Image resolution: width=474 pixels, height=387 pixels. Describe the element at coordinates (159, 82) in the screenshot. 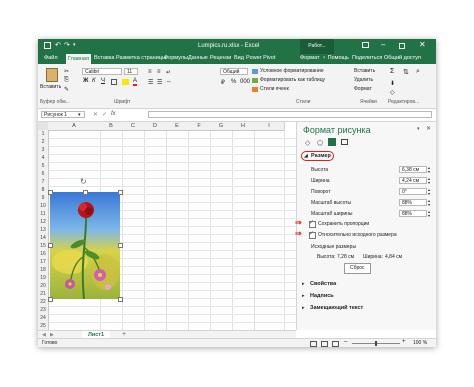

I see `align-center-icon: ☰` at that location.